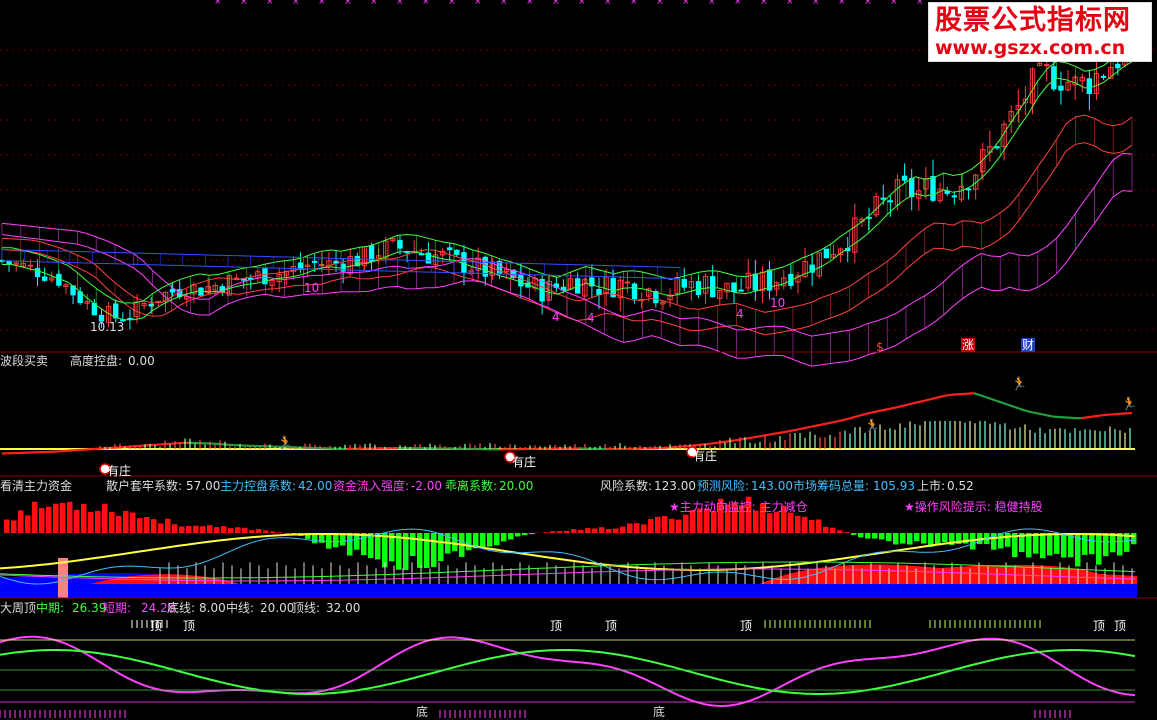 This screenshot has height=720, width=1157. What do you see at coordinates (156, 626) in the screenshot?
I see `top-mark-1: 顶` at bounding box center [156, 626].